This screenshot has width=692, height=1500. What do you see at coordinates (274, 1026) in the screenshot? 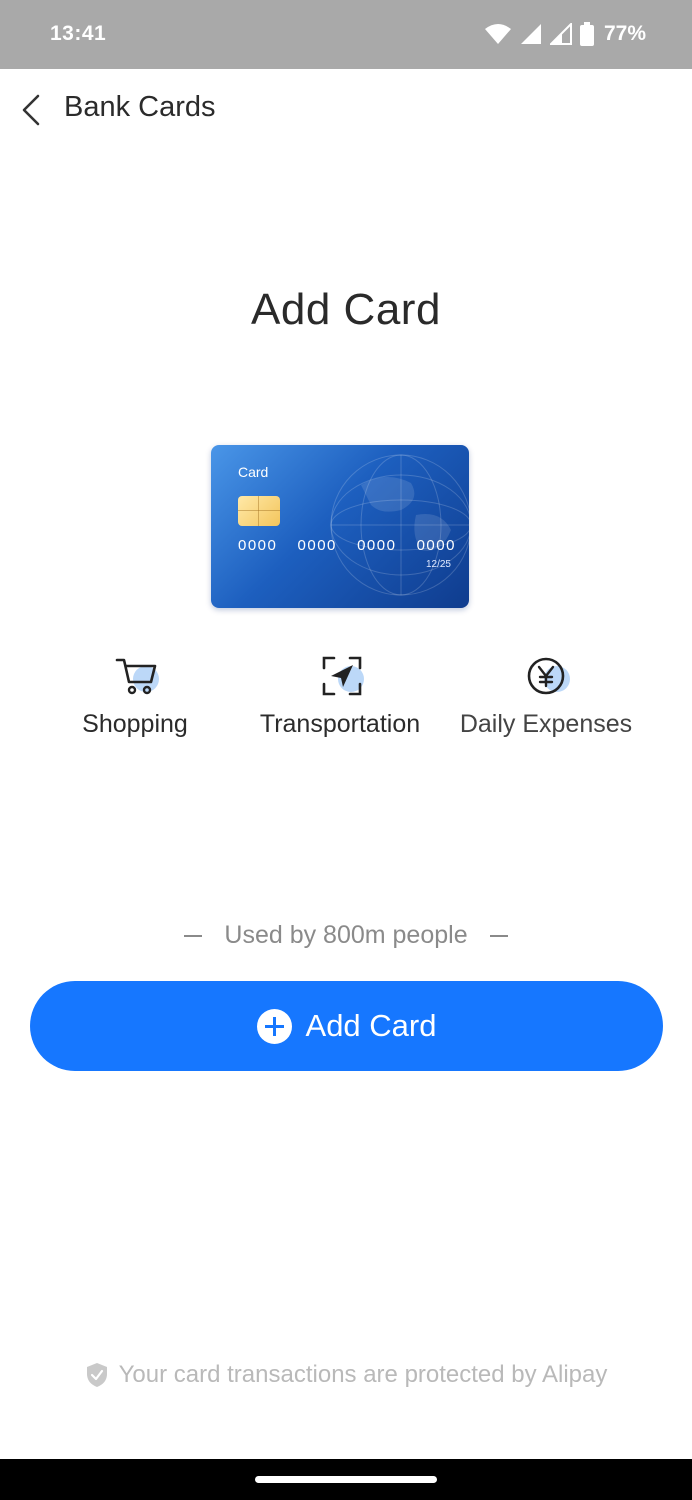
I see `plus-circle-icon` at bounding box center [274, 1026].